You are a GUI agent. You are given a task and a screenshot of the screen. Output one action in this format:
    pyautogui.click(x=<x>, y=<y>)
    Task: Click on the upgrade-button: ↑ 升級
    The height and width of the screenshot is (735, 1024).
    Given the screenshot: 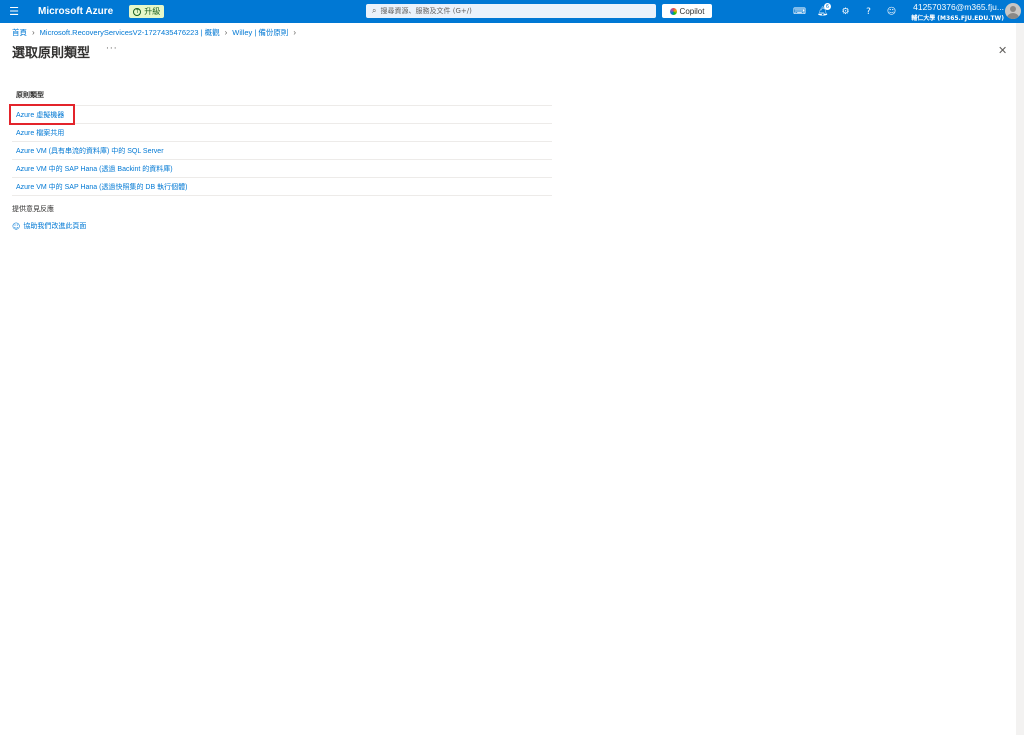 What is the action you would take?
    pyautogui.click(x=147, y=11)
    